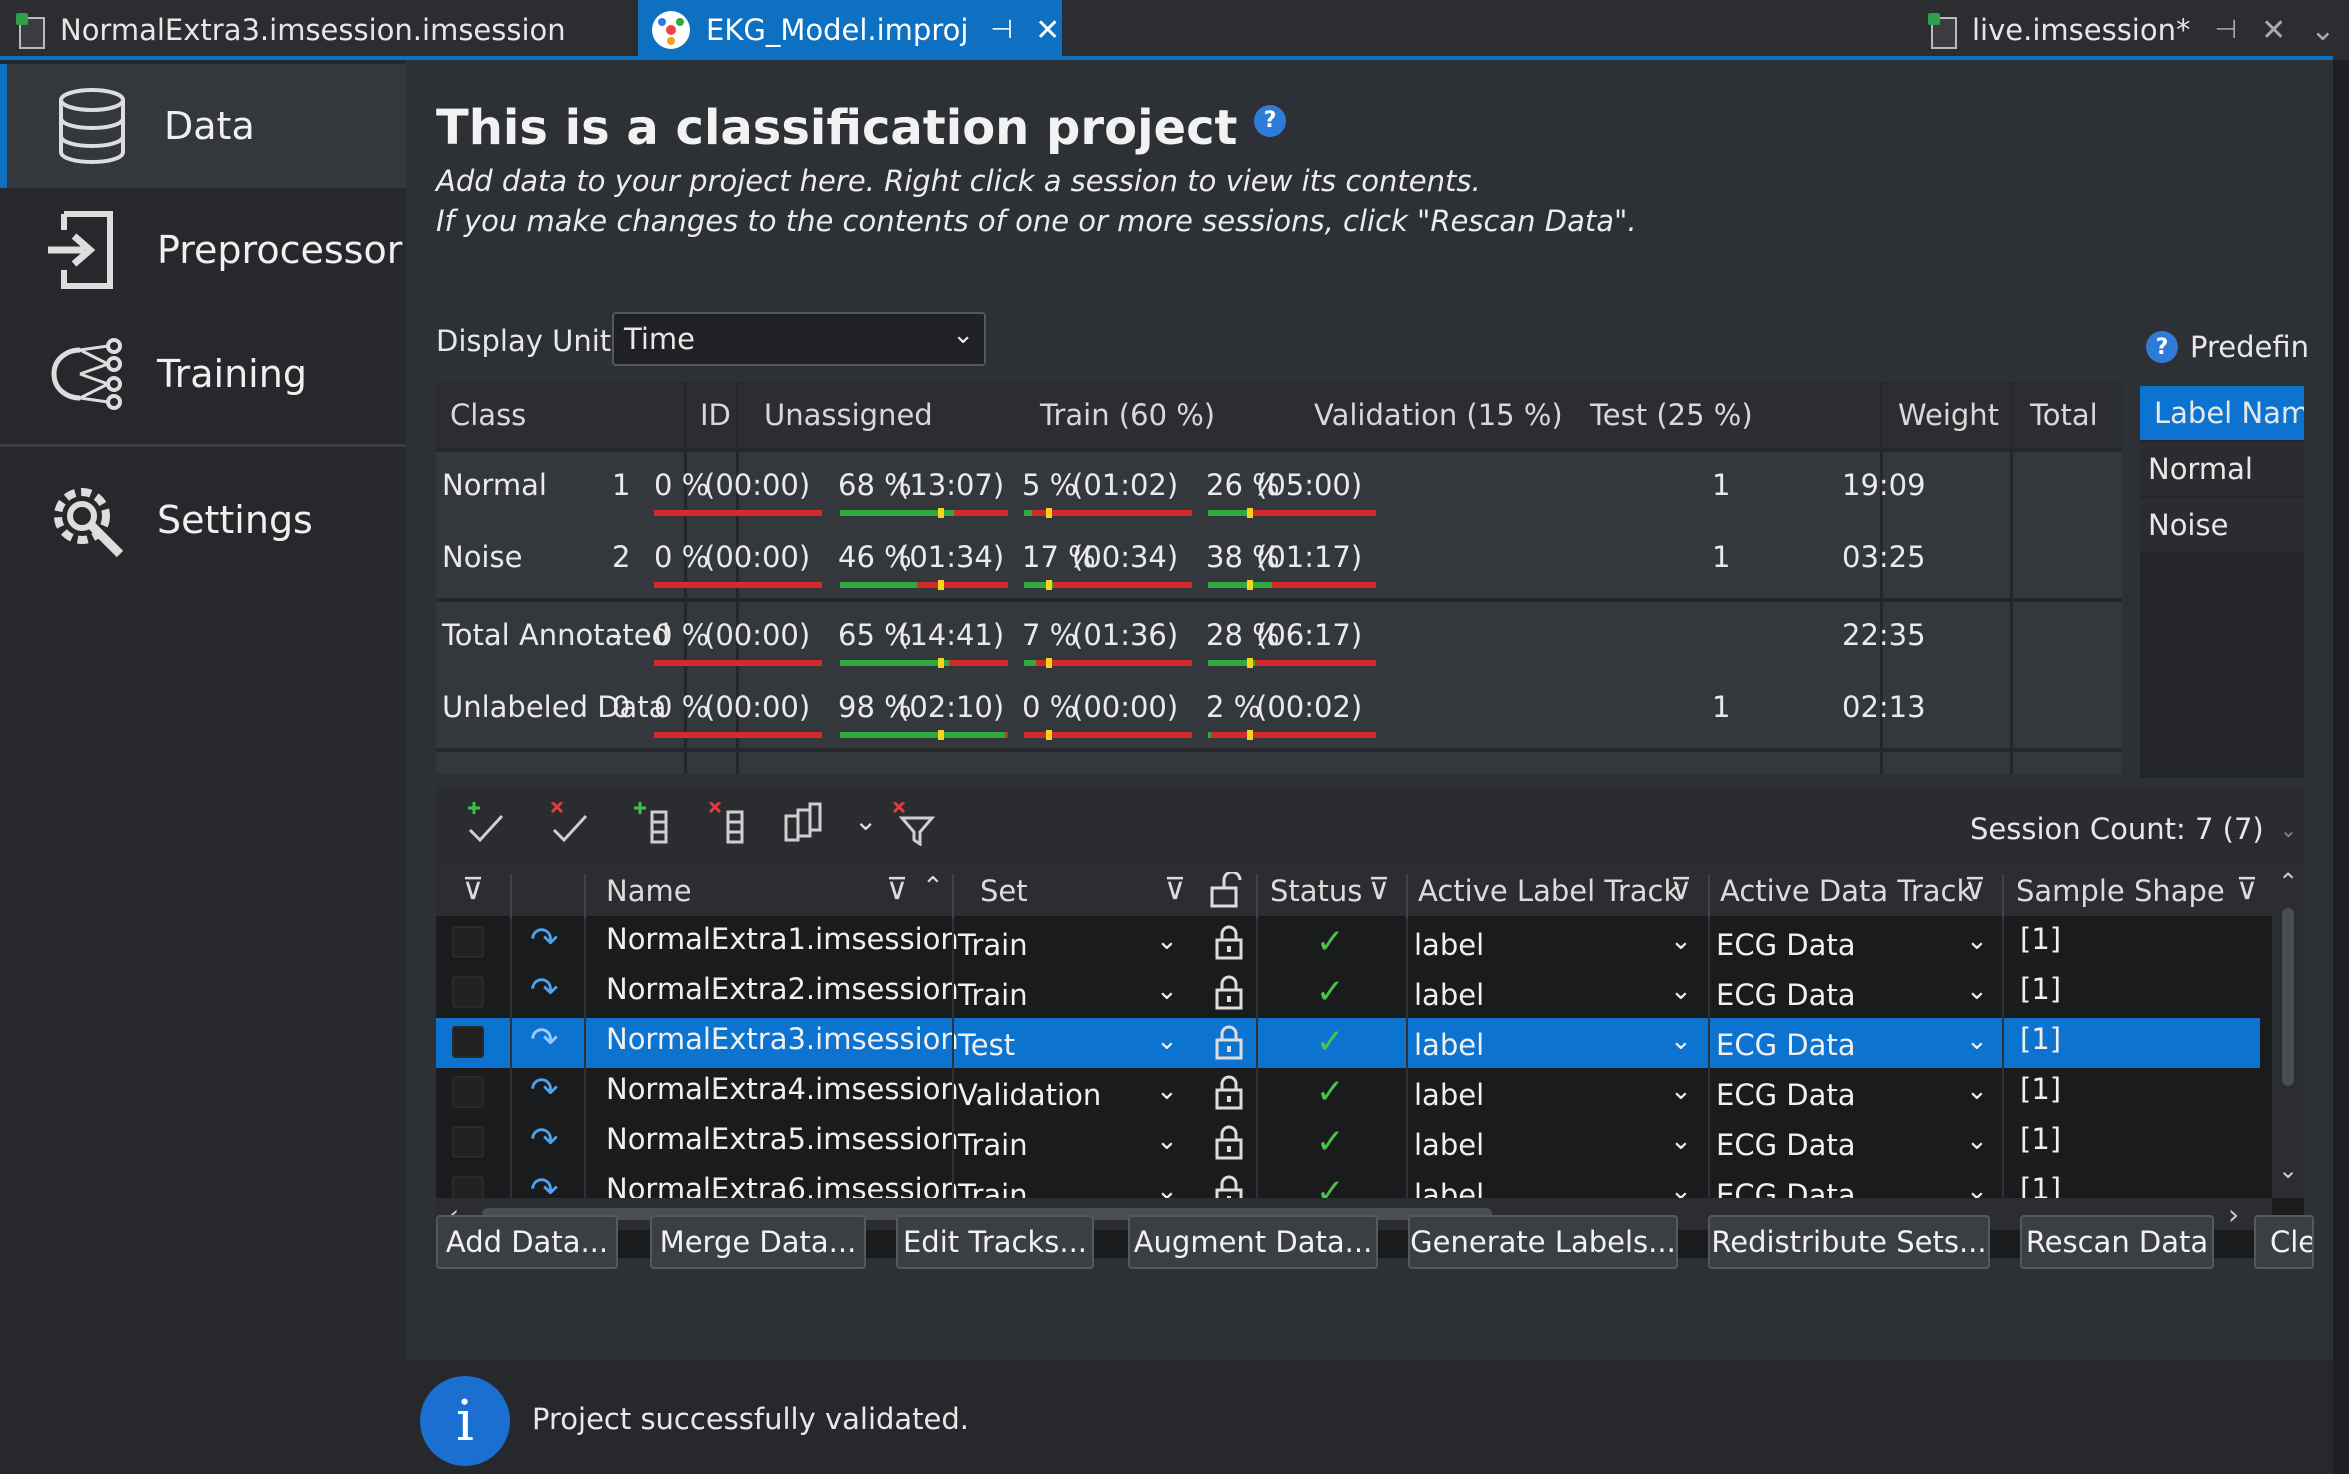  What do you see at coordinates (203, 126) in the screenshot?
I see `sidebar-item-data: Data` at bounding box center [203, 126].